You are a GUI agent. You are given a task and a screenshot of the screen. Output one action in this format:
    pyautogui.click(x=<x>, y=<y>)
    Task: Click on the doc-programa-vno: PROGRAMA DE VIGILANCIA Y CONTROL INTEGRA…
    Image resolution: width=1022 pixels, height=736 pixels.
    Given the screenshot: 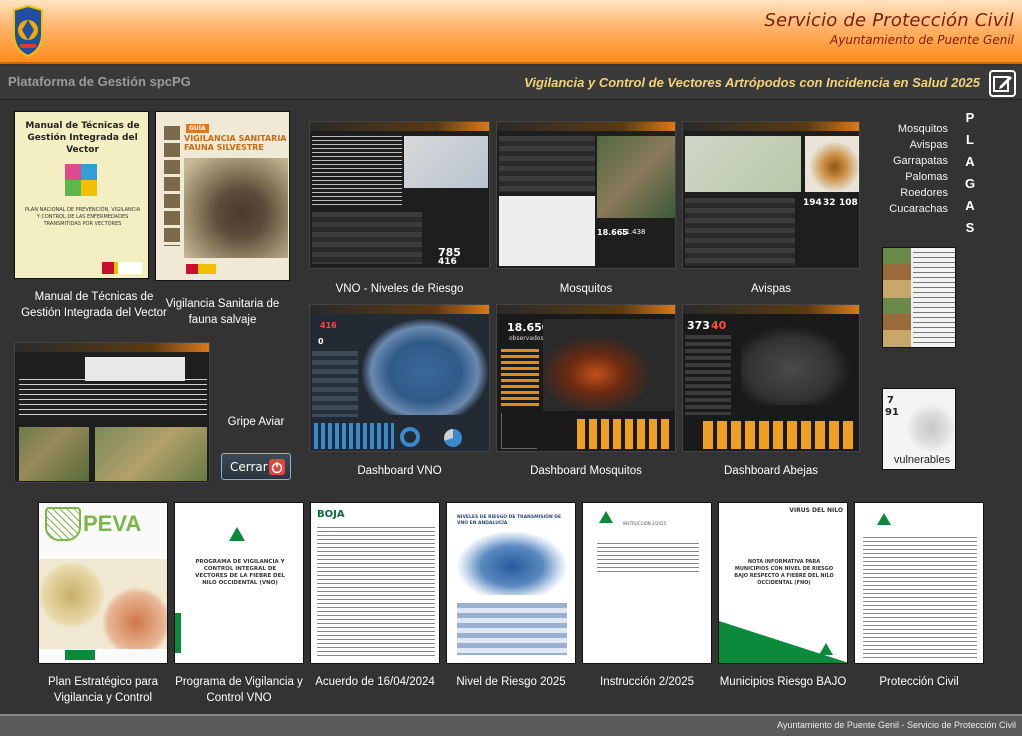 What is the action you would take?
    pyautogui.click(x=239, y=583)
    